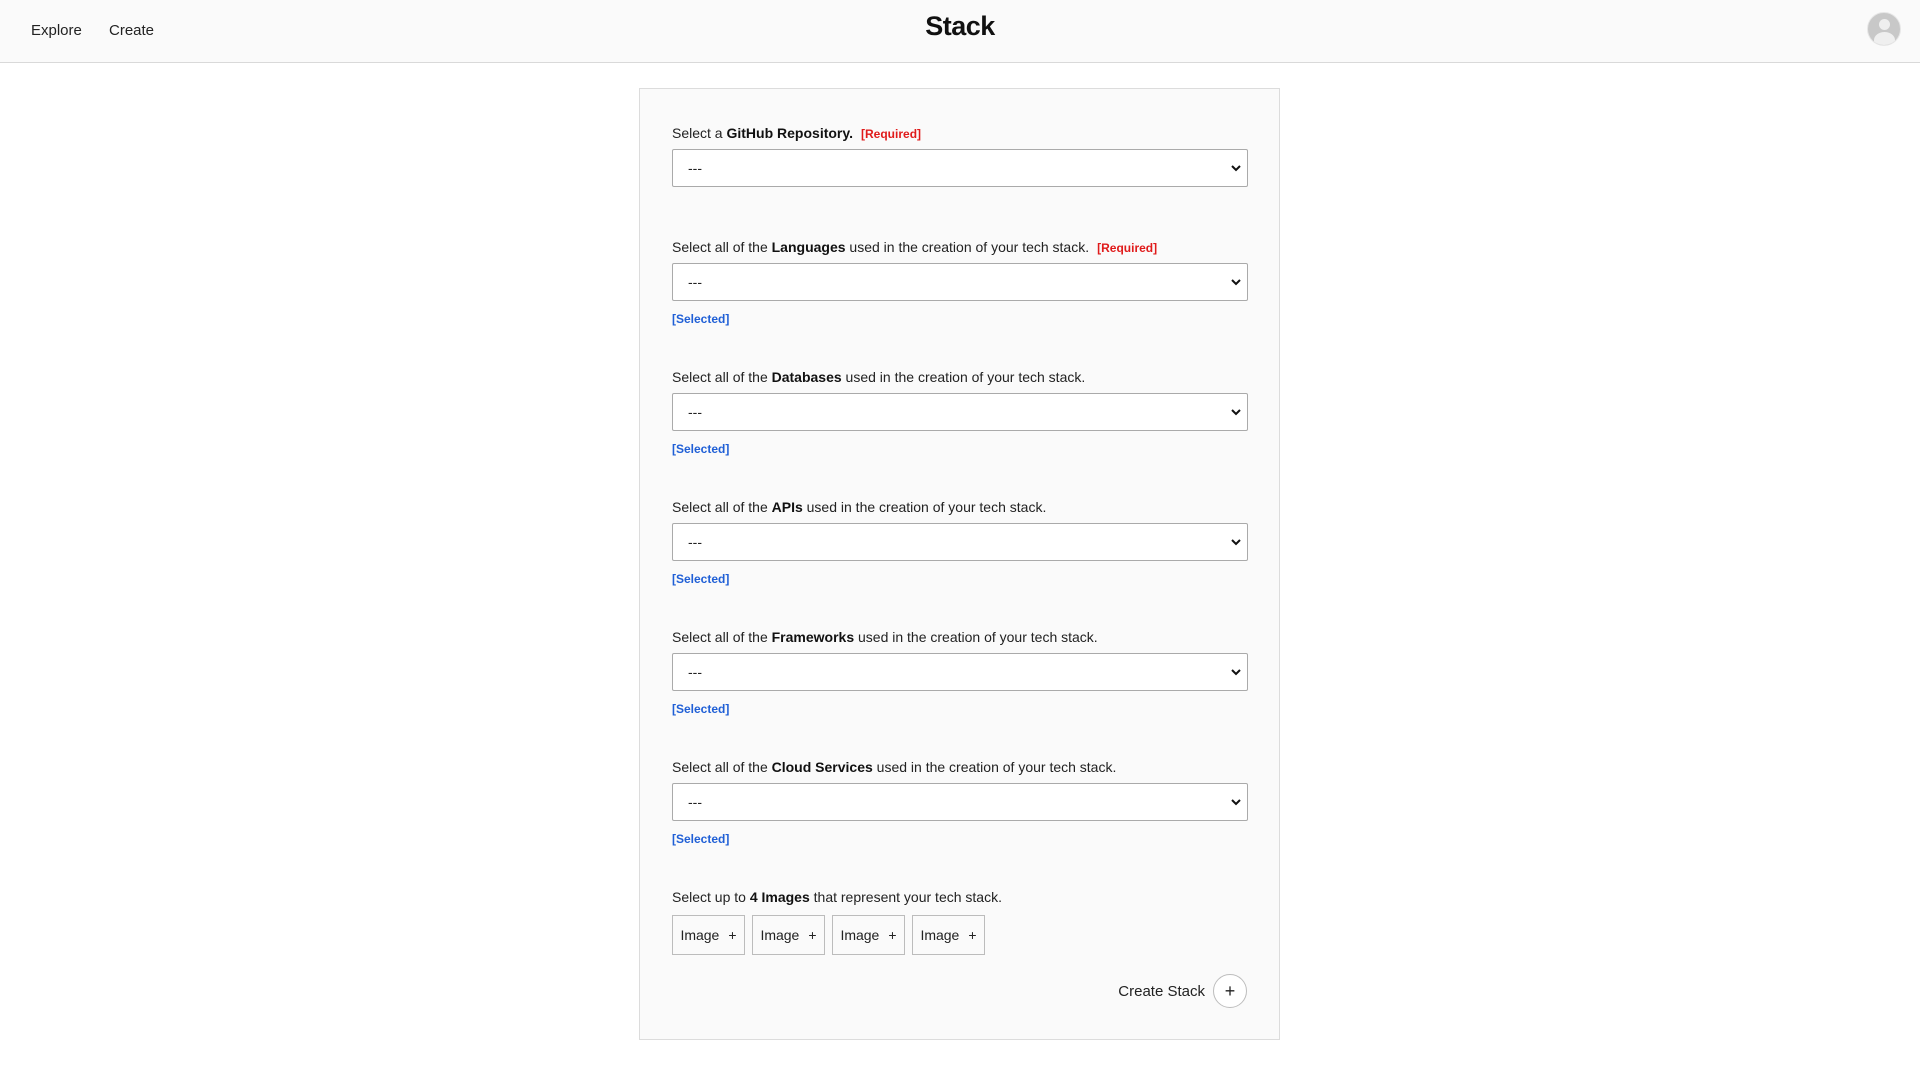 This screenshot has width=1920, height=1080. What do you see at coordinates (1884, 24) in the screenshot?
I see `avatar-head-shape` at bounding box center [1884, 24].